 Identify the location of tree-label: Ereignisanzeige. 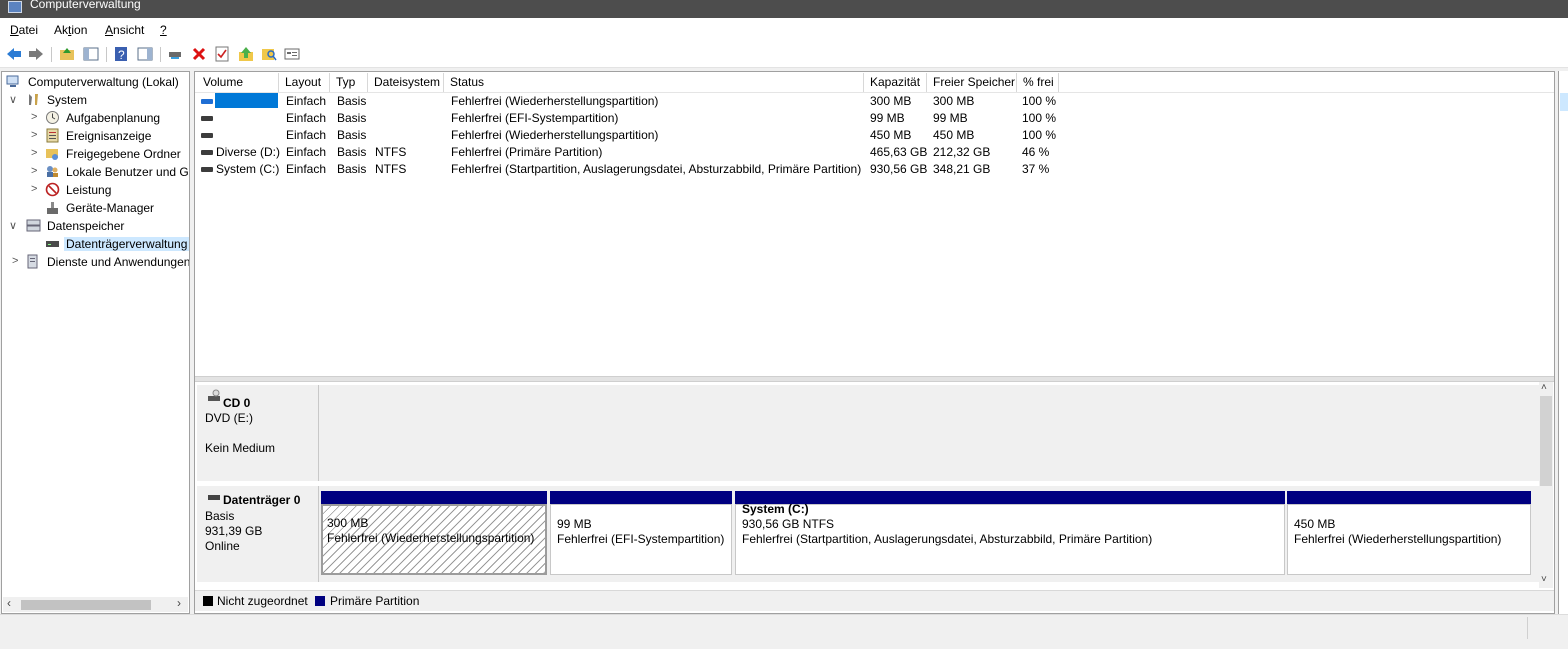
(109, 136).